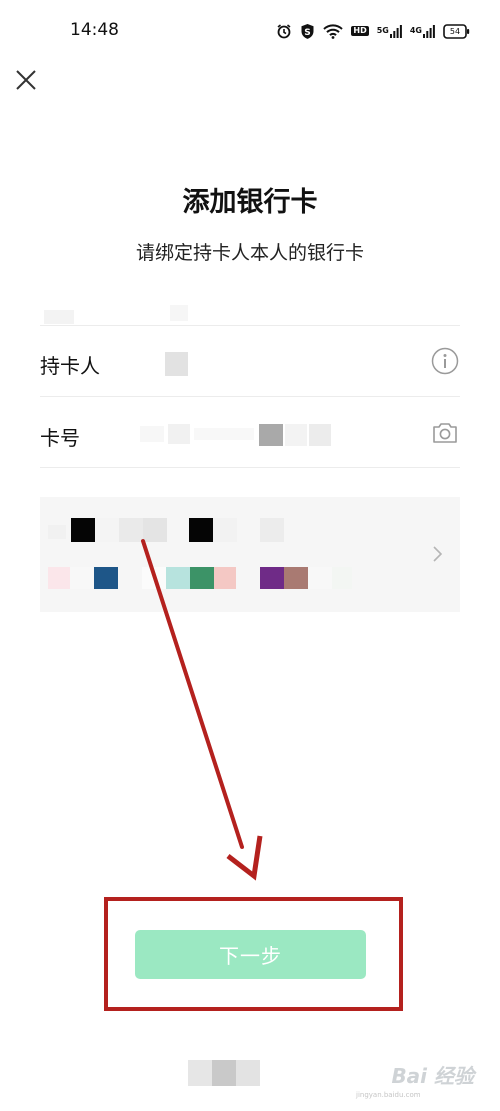 This screenshot has width=500, height=1111. I want to click on card-number-field, so click(240, 434).